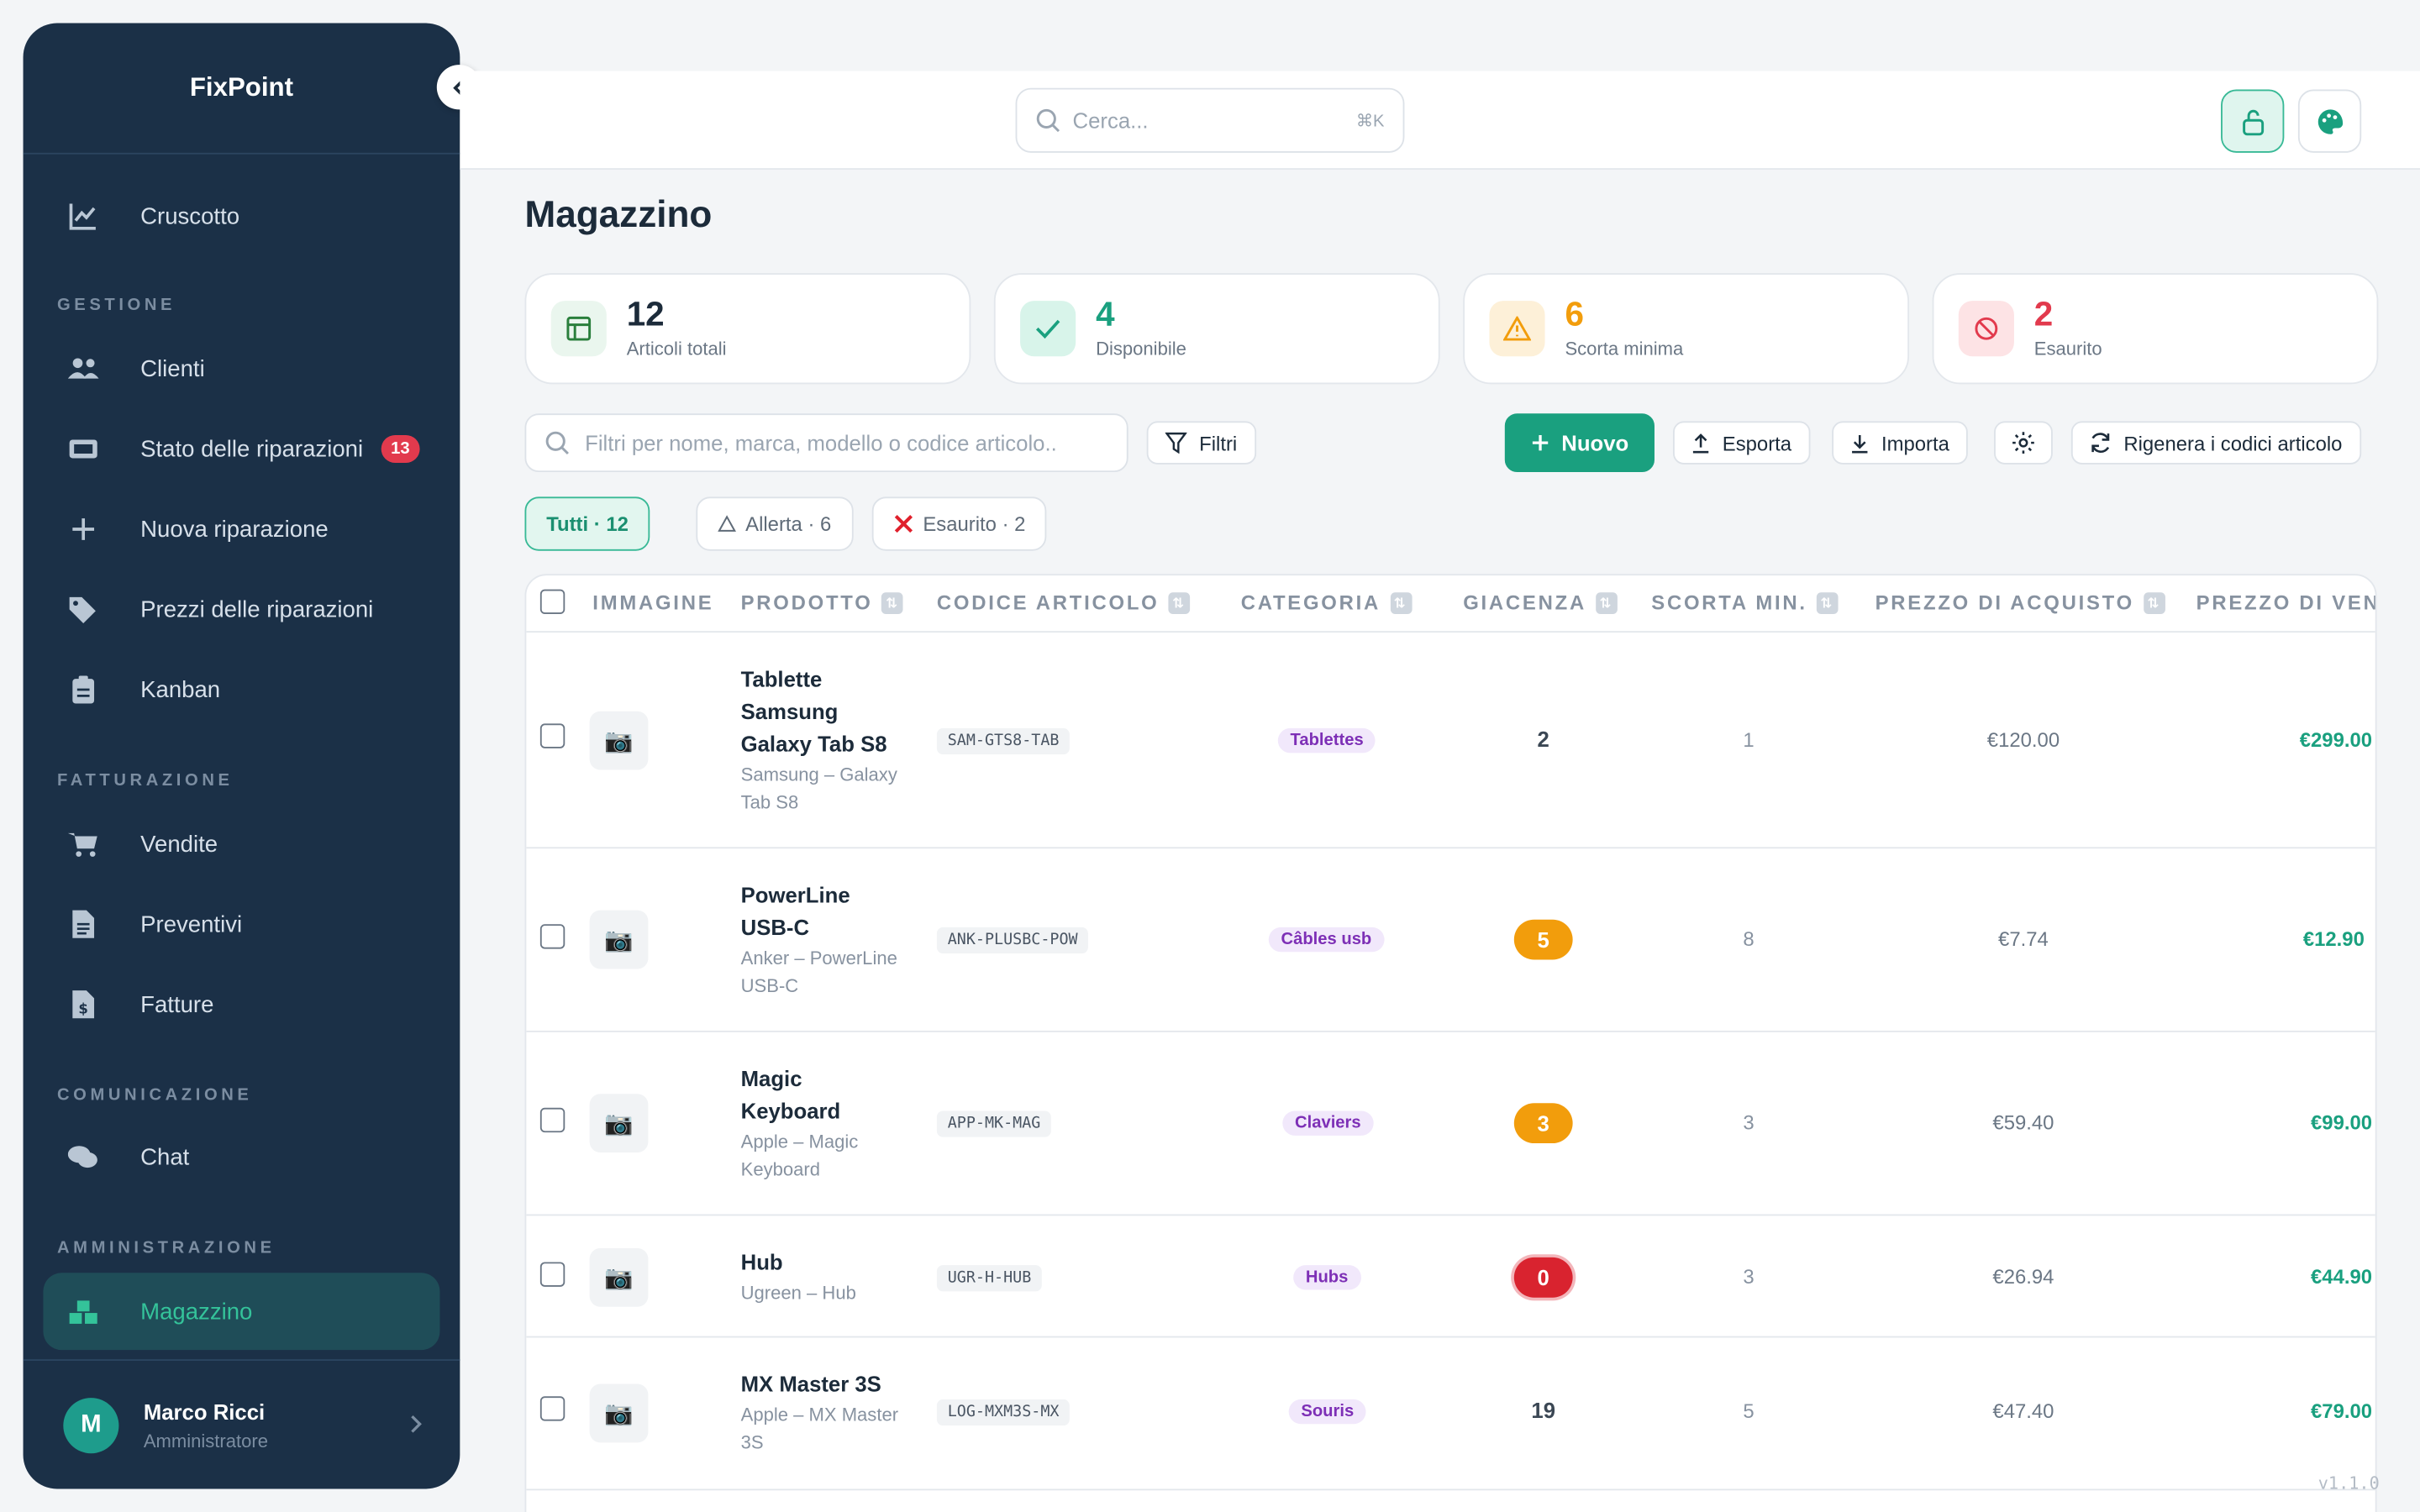 This screenshot has width=2420, height=1512. I want to click on sidebar-item-clienti: Clienti, so click(241, 368).